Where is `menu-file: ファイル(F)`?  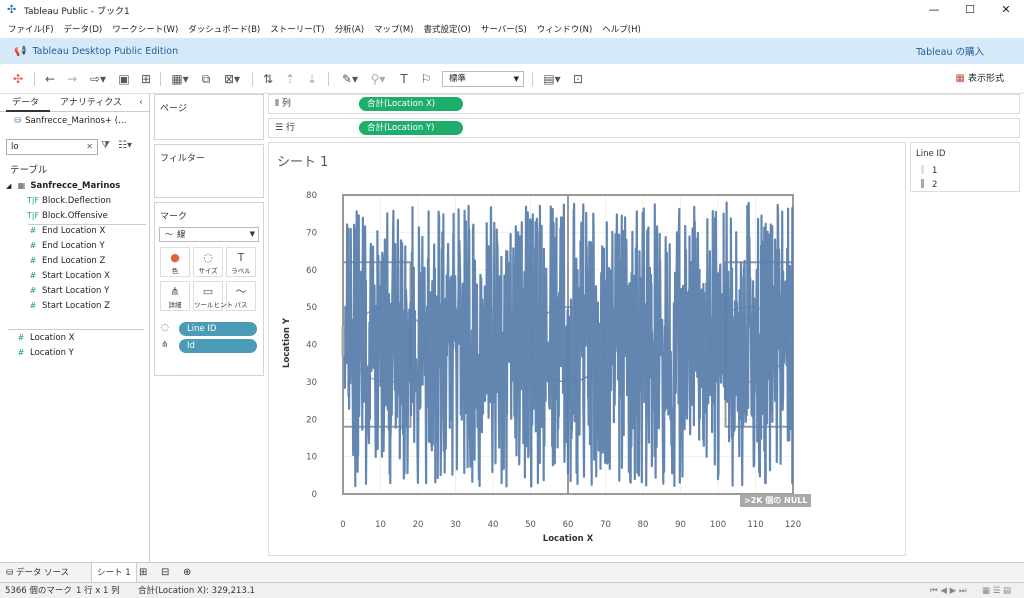 menu-file: ファイル(F) is located at coordinates (31, 29).